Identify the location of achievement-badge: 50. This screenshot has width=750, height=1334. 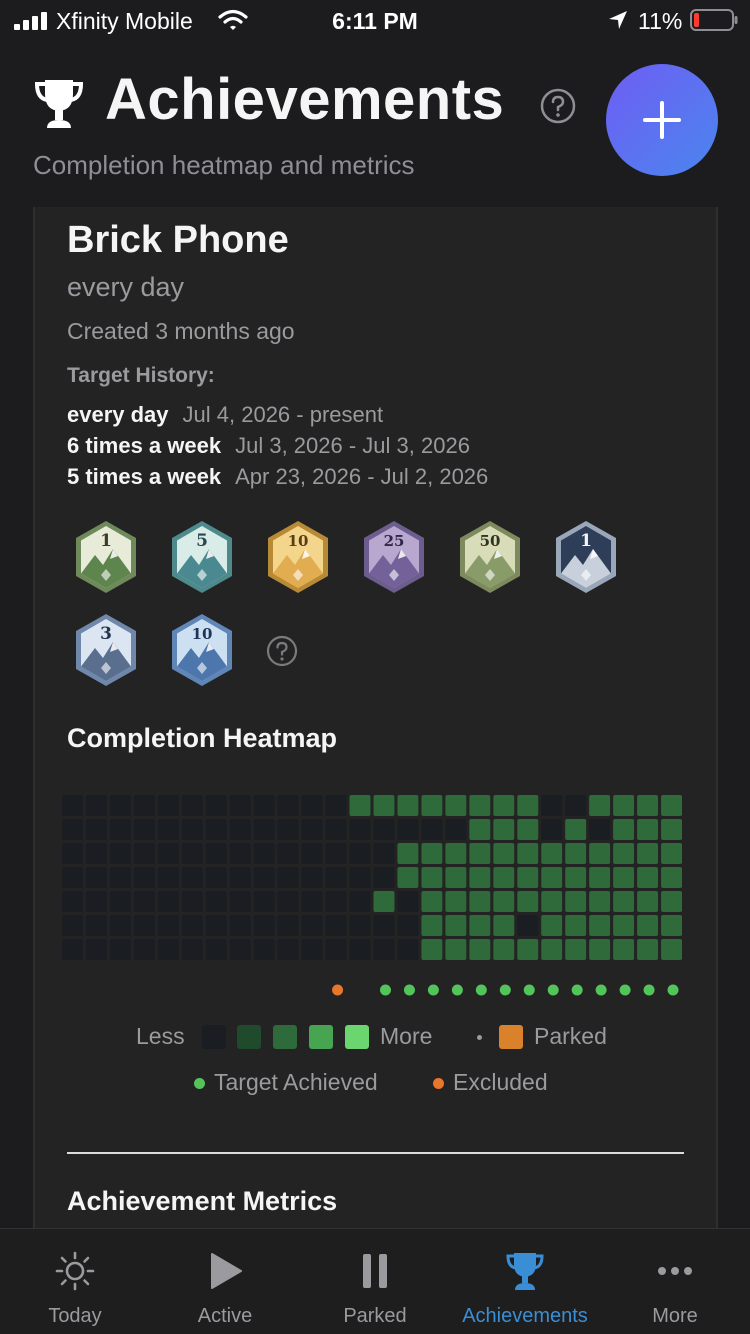
(490, 557).